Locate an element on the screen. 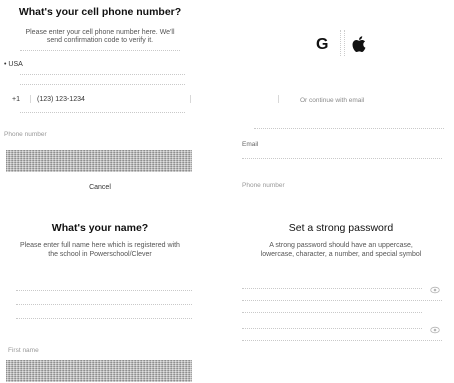 This screenshot has height=383, width=454. password-title: Set a strong password is located at coordinates (341, 228).